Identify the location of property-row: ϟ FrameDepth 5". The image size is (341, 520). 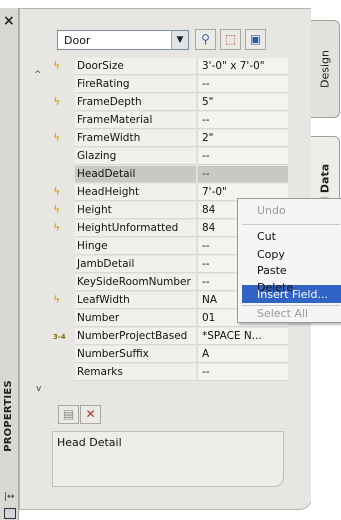
(169, 102).